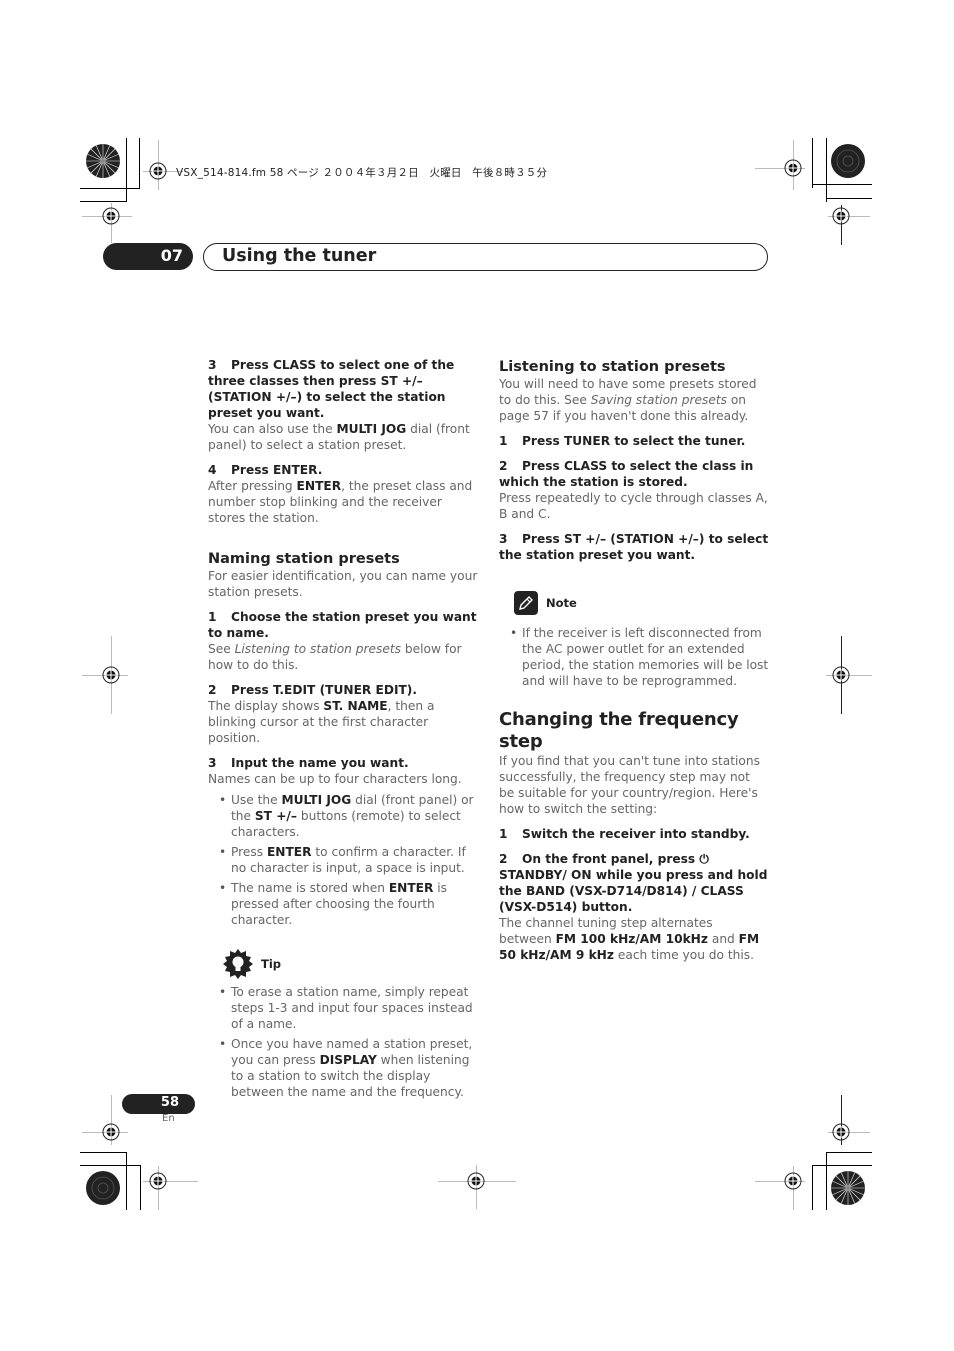 This screenshot has width=954, height=1351. I want to click on standby-power-icon: ⏻, so click(704, 859).